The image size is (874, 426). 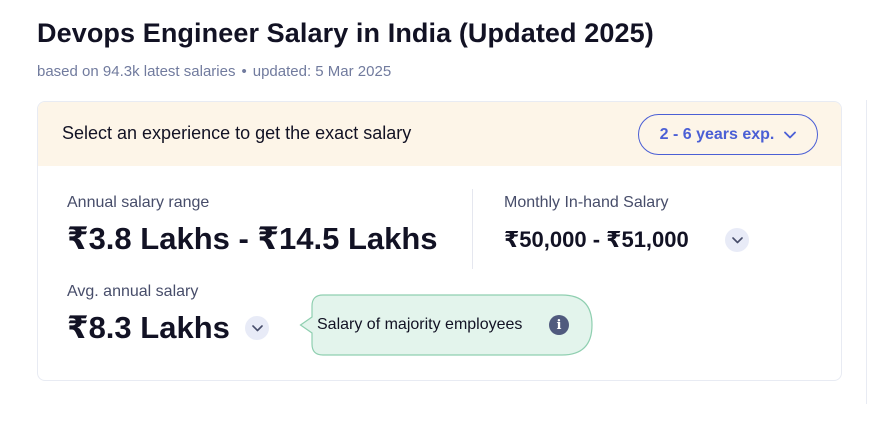 What do you see at coordinates (586, 202) in the screenshot?
I see `monthly-inhand-label: Monthly In-hand Salary` at bounding box center [586, 202].